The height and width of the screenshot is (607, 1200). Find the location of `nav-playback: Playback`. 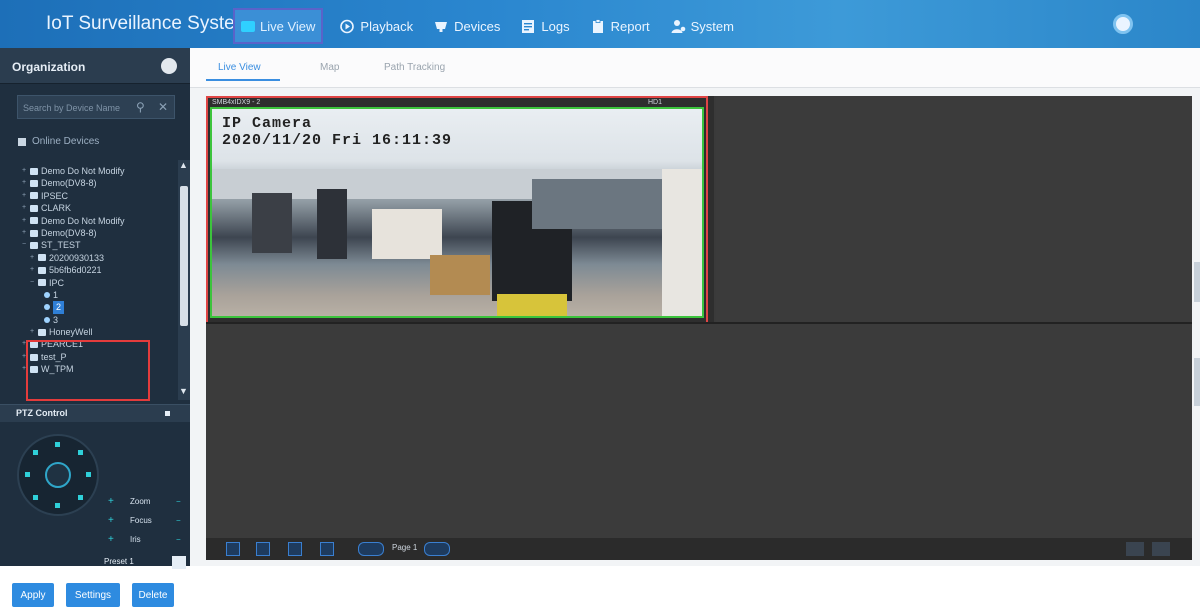

nav-playback: Playback is located at coordinates (376, 26).